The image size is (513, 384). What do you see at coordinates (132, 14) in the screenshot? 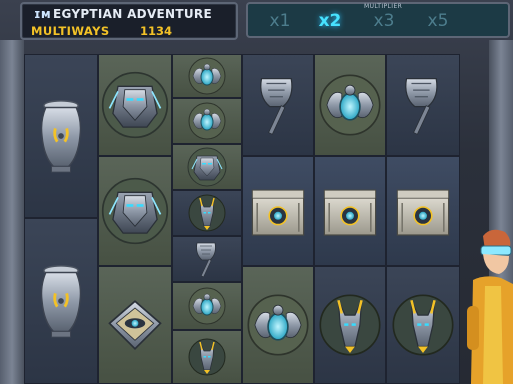
I see `game-title-text: EGYPTIAN ADVENTURE` at bounding box center [132, 14].